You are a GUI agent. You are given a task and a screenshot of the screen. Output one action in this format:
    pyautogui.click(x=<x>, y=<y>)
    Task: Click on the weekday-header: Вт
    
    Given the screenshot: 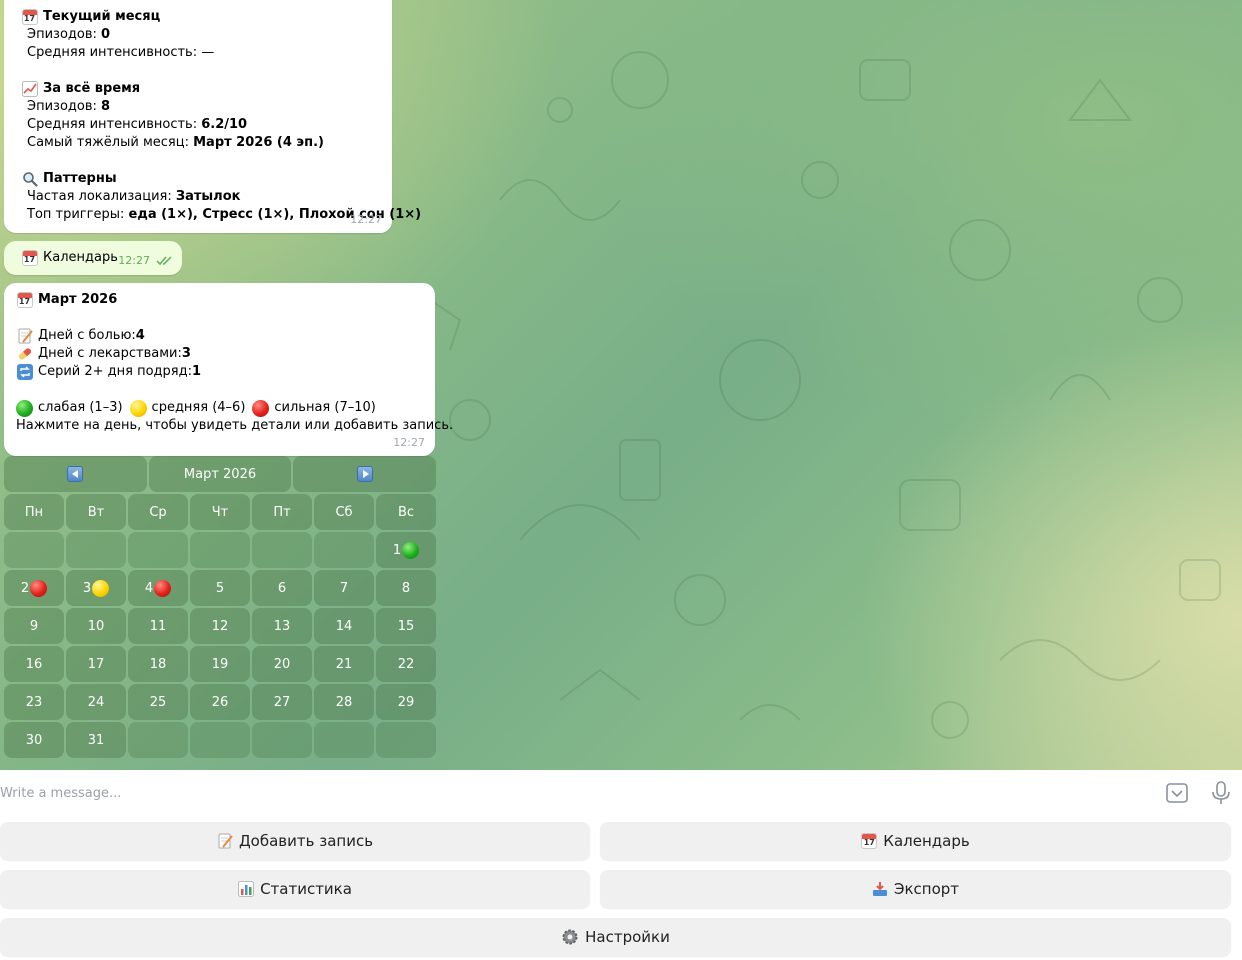 What is the action you would take?
    pyautogui.click(x=96, y=512)
    